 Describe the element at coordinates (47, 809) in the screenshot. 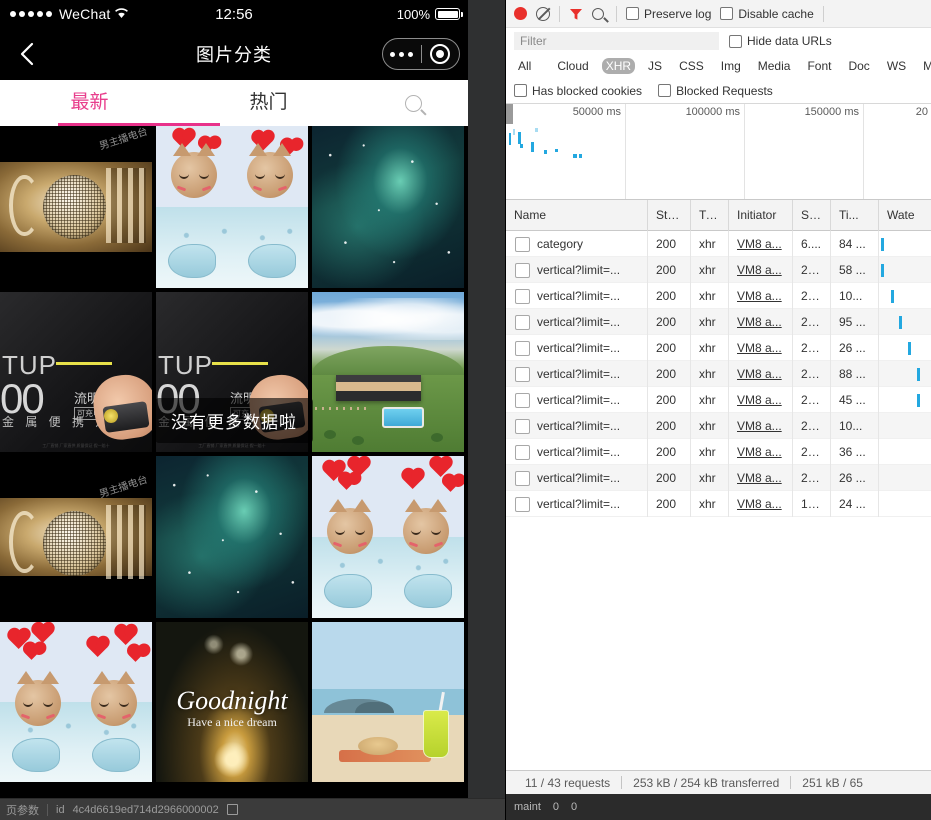

I see `params-divider` at that location.